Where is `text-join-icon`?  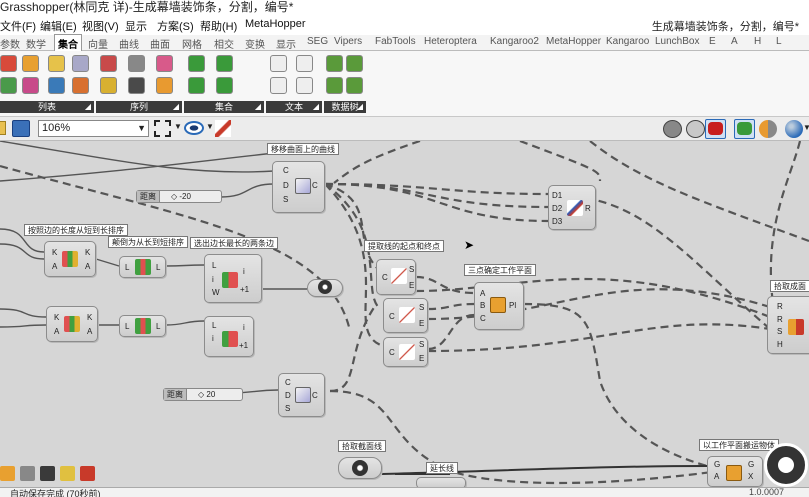
text-join-icon is located at coordinates (278, 85).